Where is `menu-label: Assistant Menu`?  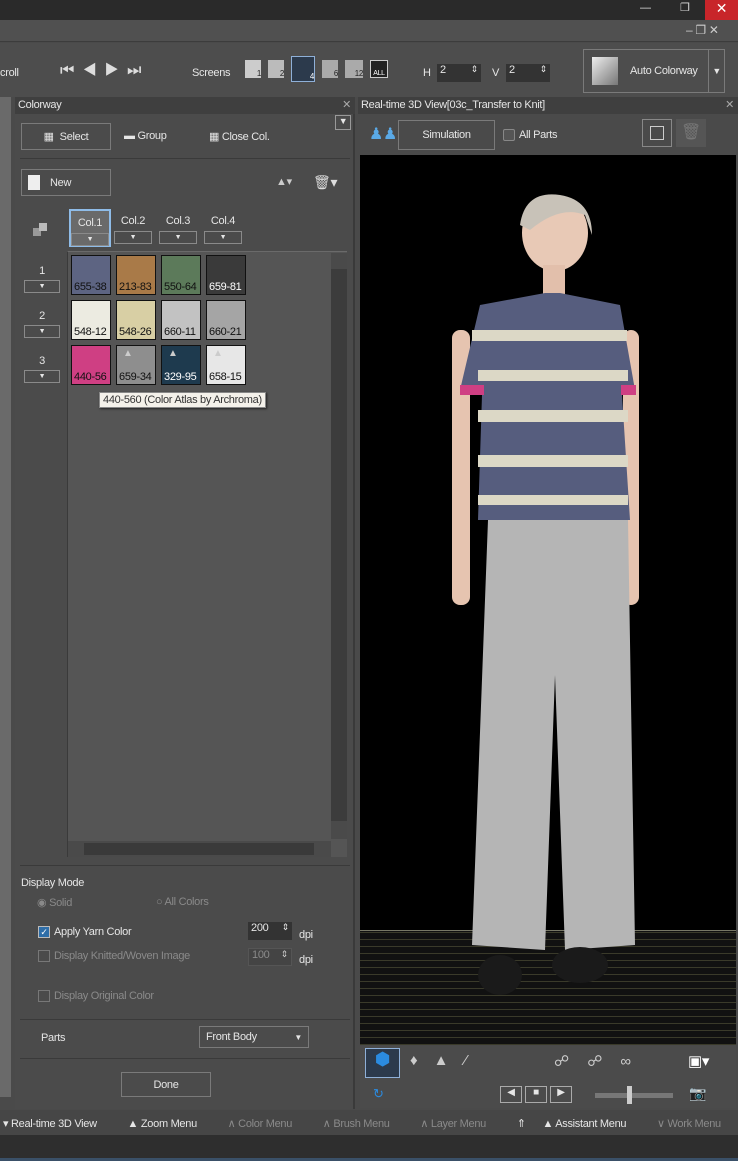 menu-label: Assistant Menu is located at coordinates (591, 1124).